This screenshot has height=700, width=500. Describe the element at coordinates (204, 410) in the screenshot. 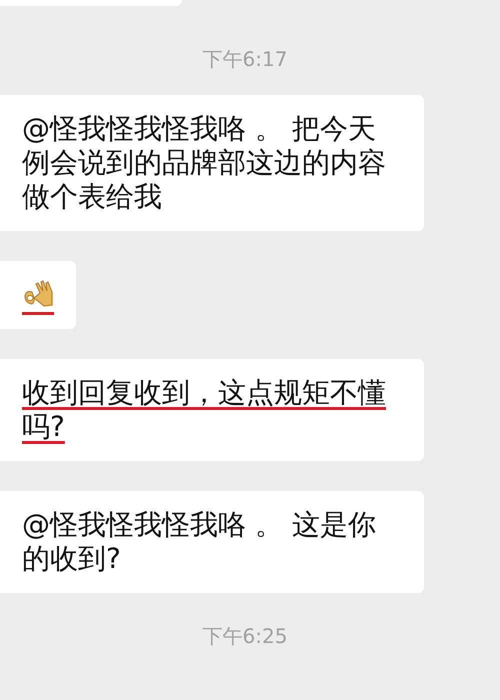

I see `message-text: 收到回复收到，这点规矩不懂吗?` at that location.